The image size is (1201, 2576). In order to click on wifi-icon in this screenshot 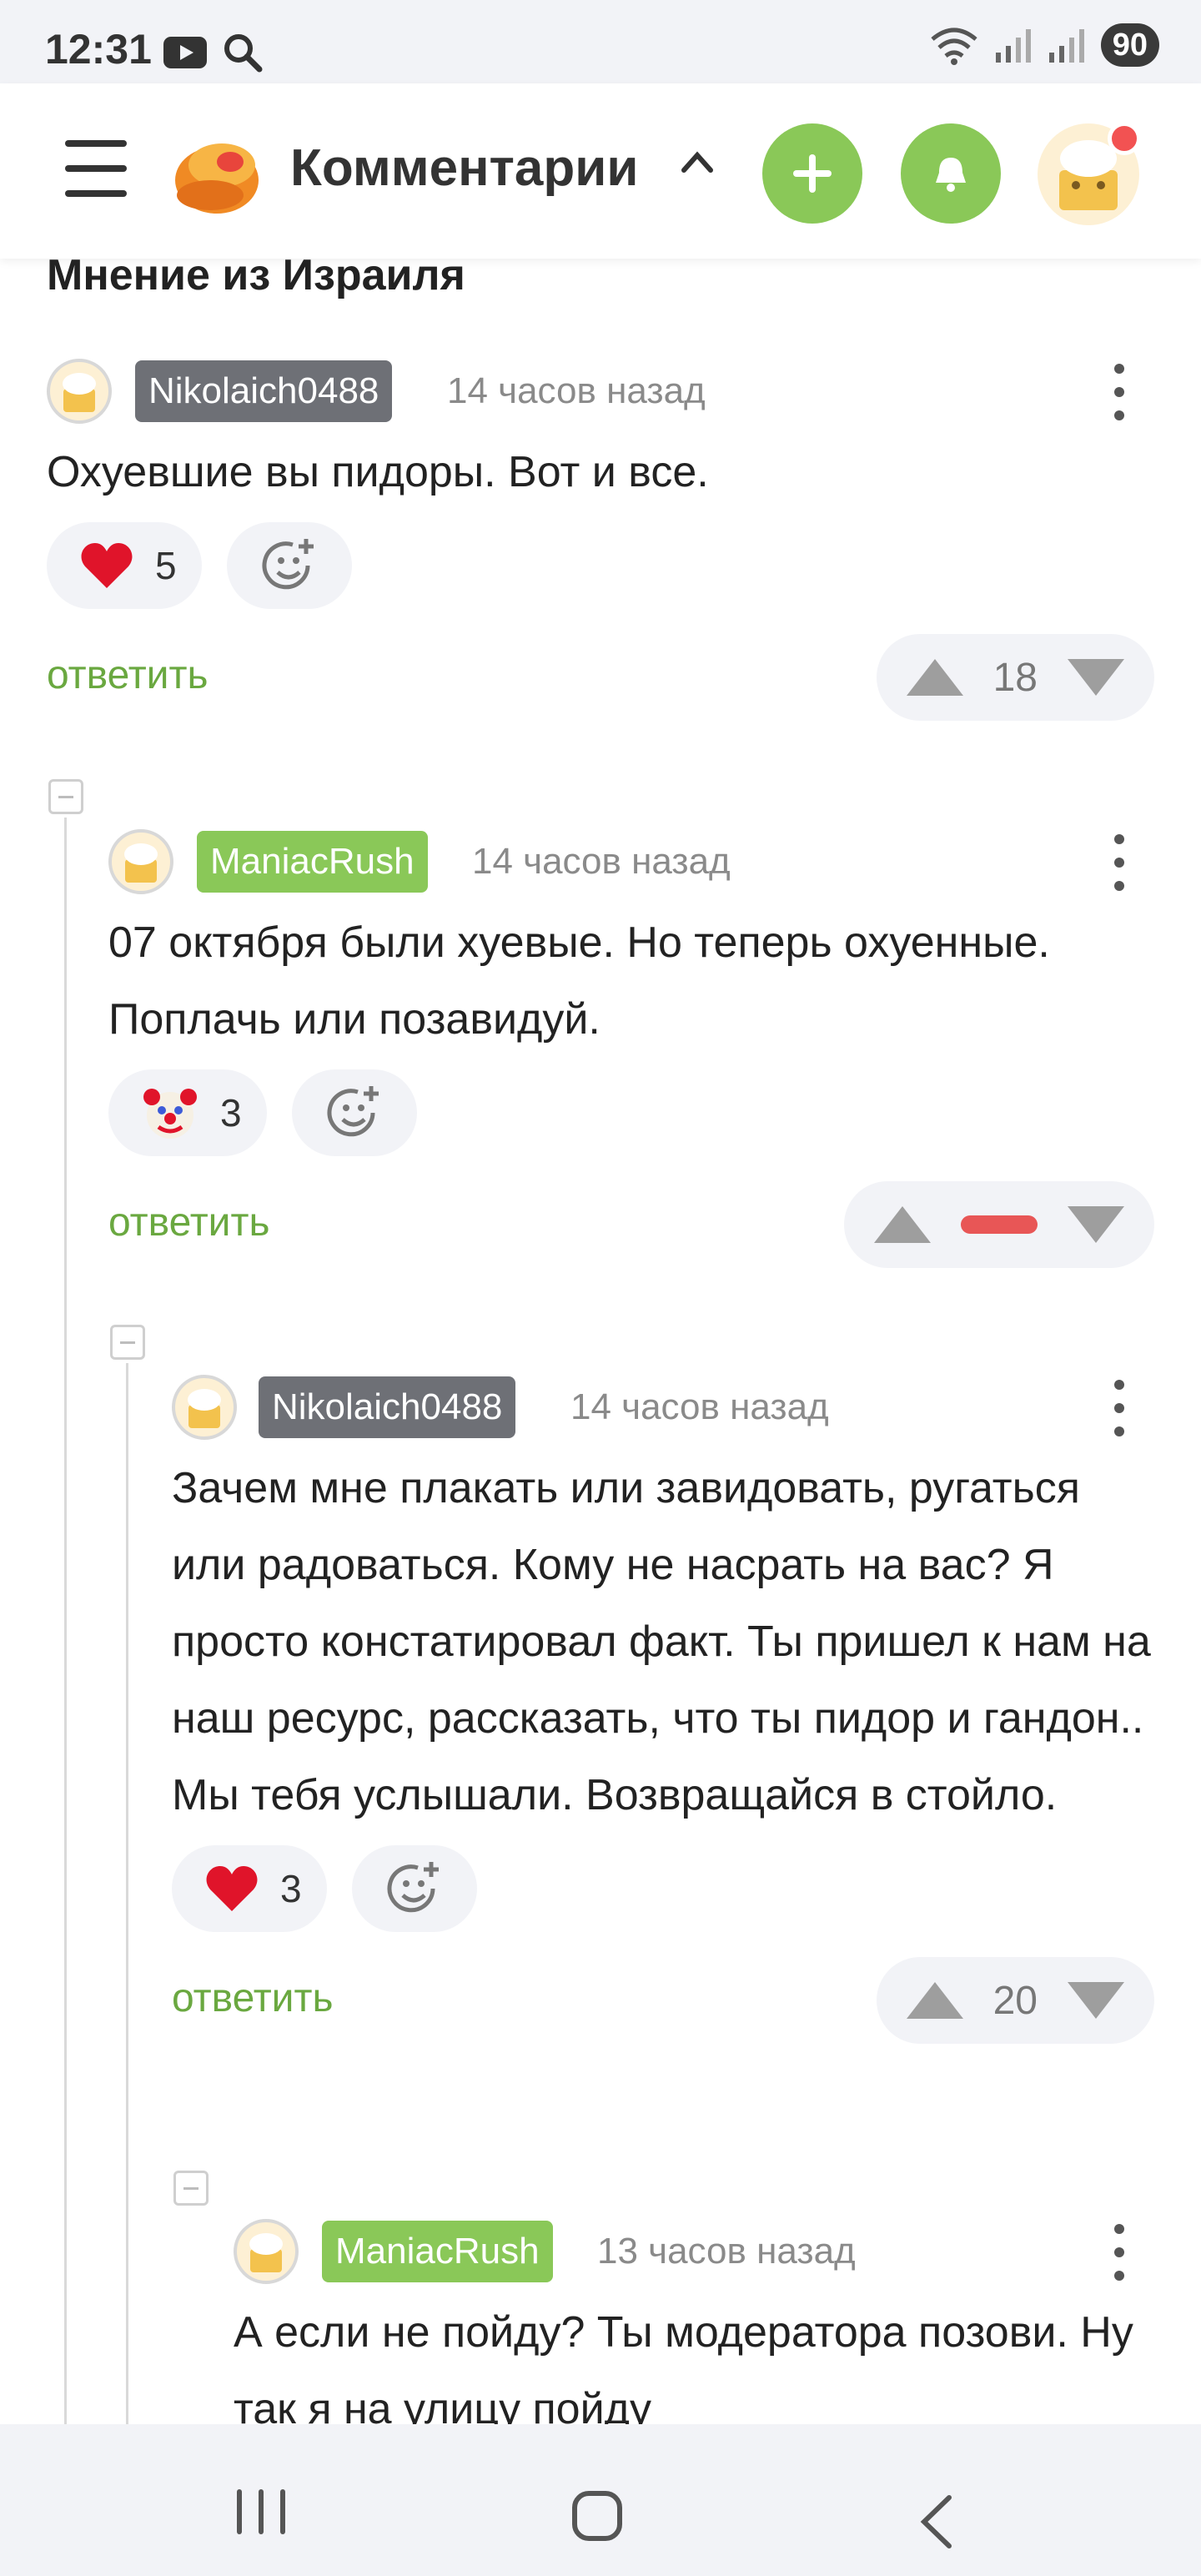, I will do `click(954, 46)`.